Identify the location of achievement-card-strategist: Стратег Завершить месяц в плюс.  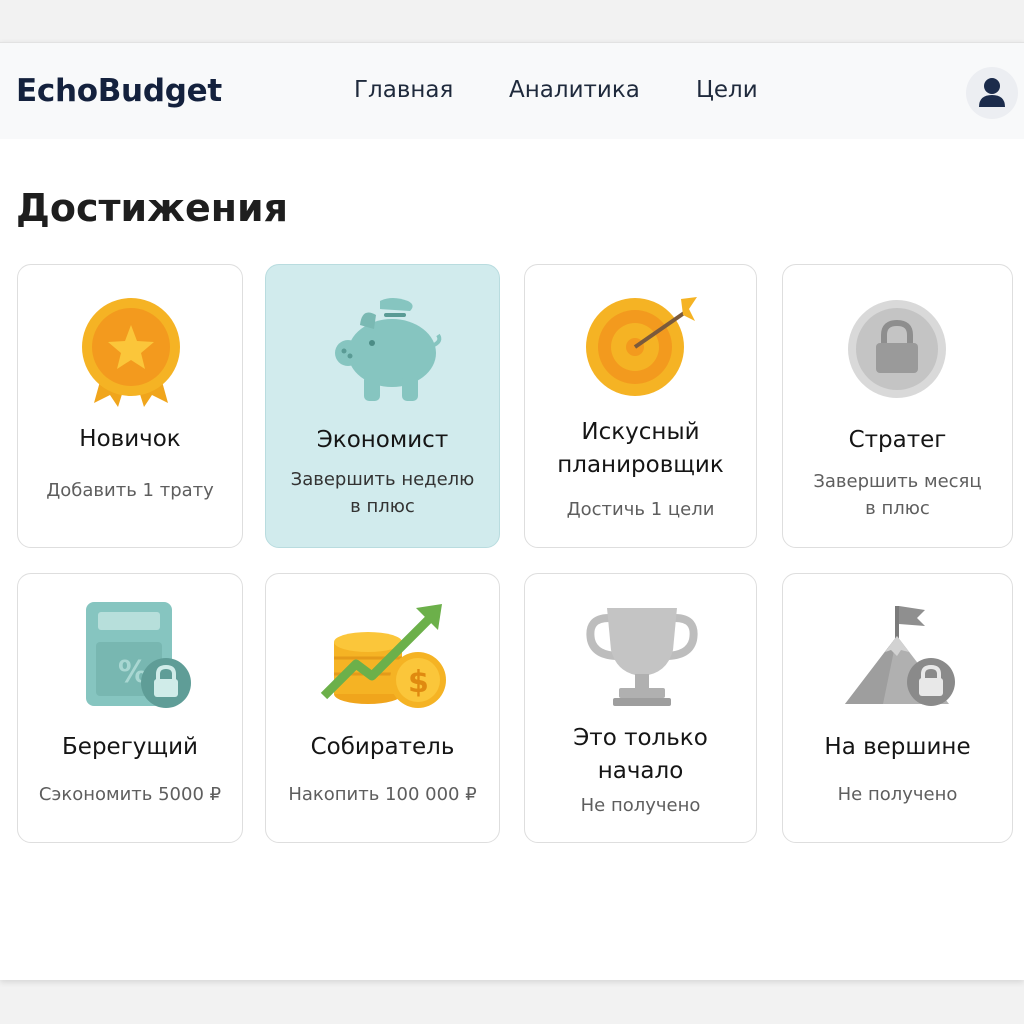
(897, 406).